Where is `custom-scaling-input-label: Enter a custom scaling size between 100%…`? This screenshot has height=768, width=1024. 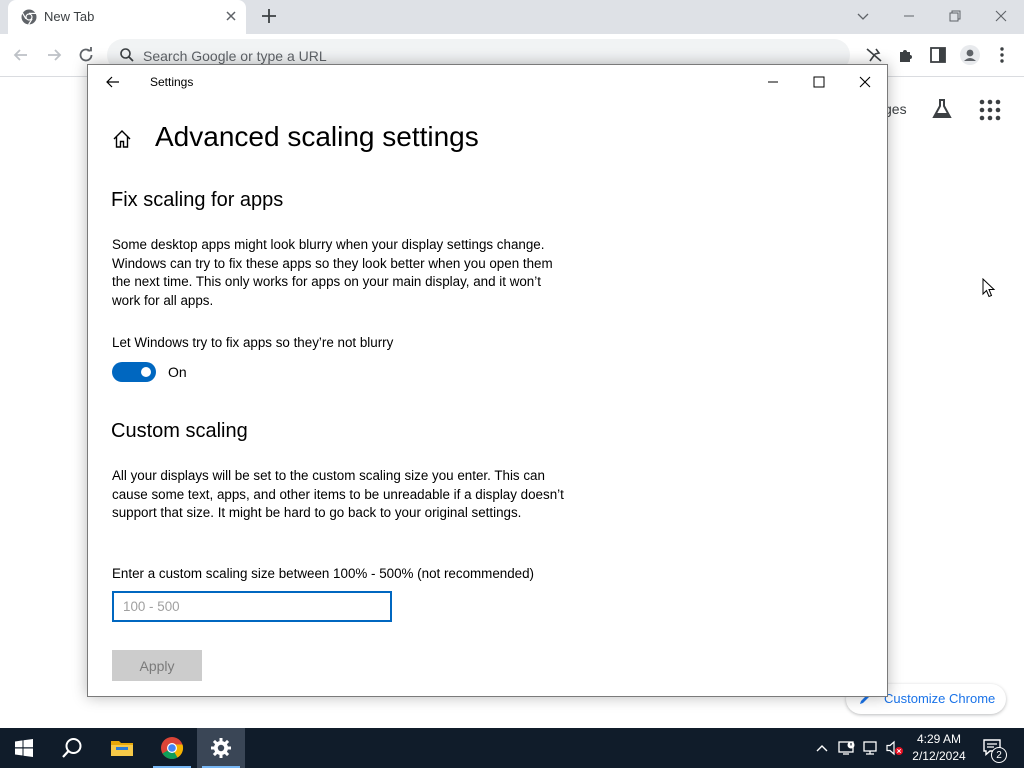 custom-scaling-input-label: Enter a custom scaling size between 100%… is located at coordinates (323, 573).